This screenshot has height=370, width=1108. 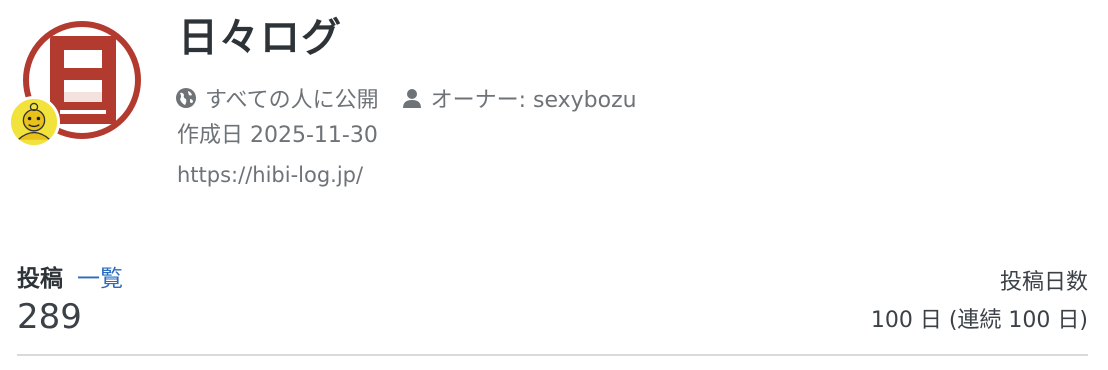 I want to click on divider, so click(x=552, y=355).